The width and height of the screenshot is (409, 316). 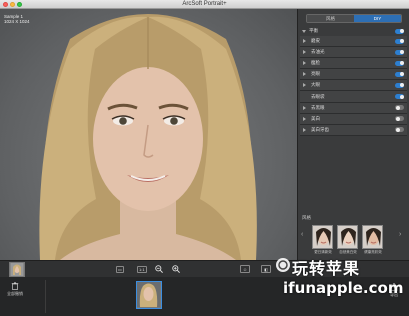 I want to click on section-label: 平衡, so click(x=313, y=30).